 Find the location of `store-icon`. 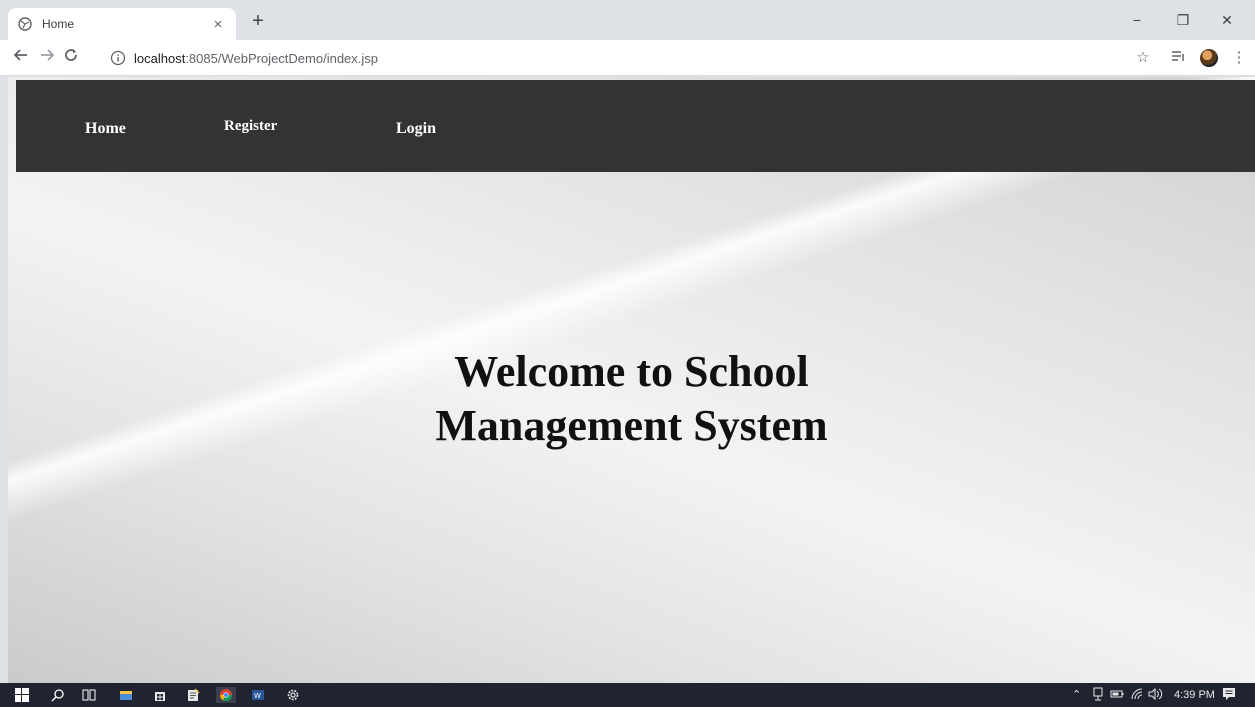

store-icon is located at coordinates (160, 695).